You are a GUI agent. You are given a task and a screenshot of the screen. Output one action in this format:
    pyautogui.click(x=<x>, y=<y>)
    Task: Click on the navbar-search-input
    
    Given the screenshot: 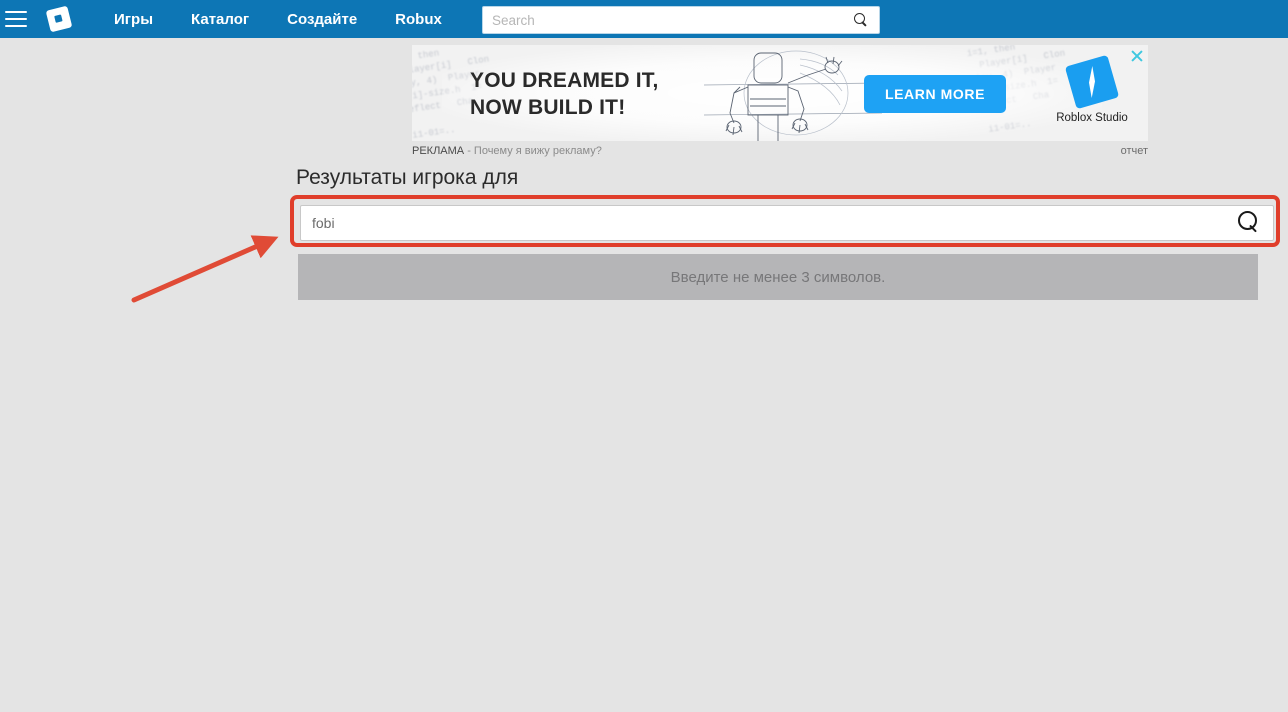 What is the action you would take?
    pyautogui.click(x=668, y=20)
    